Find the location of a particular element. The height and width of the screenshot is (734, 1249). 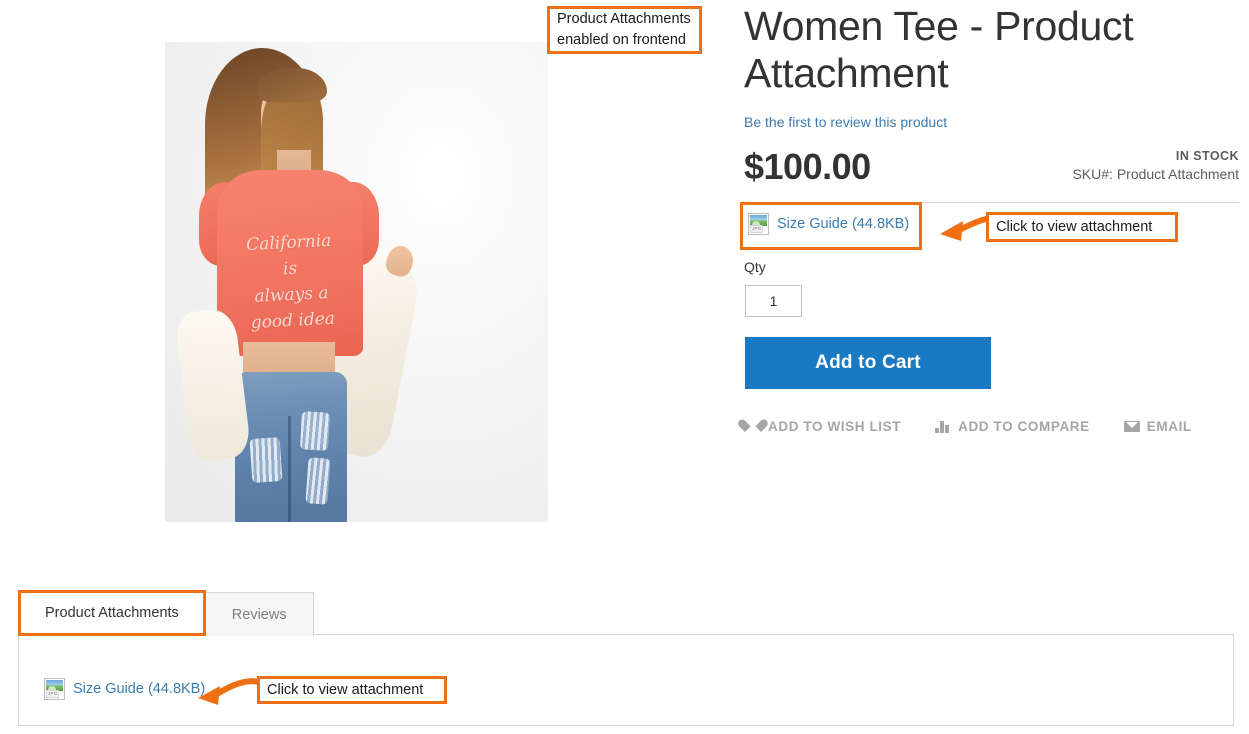

email-link: EMAIL is located at coordinates (1157, 426).